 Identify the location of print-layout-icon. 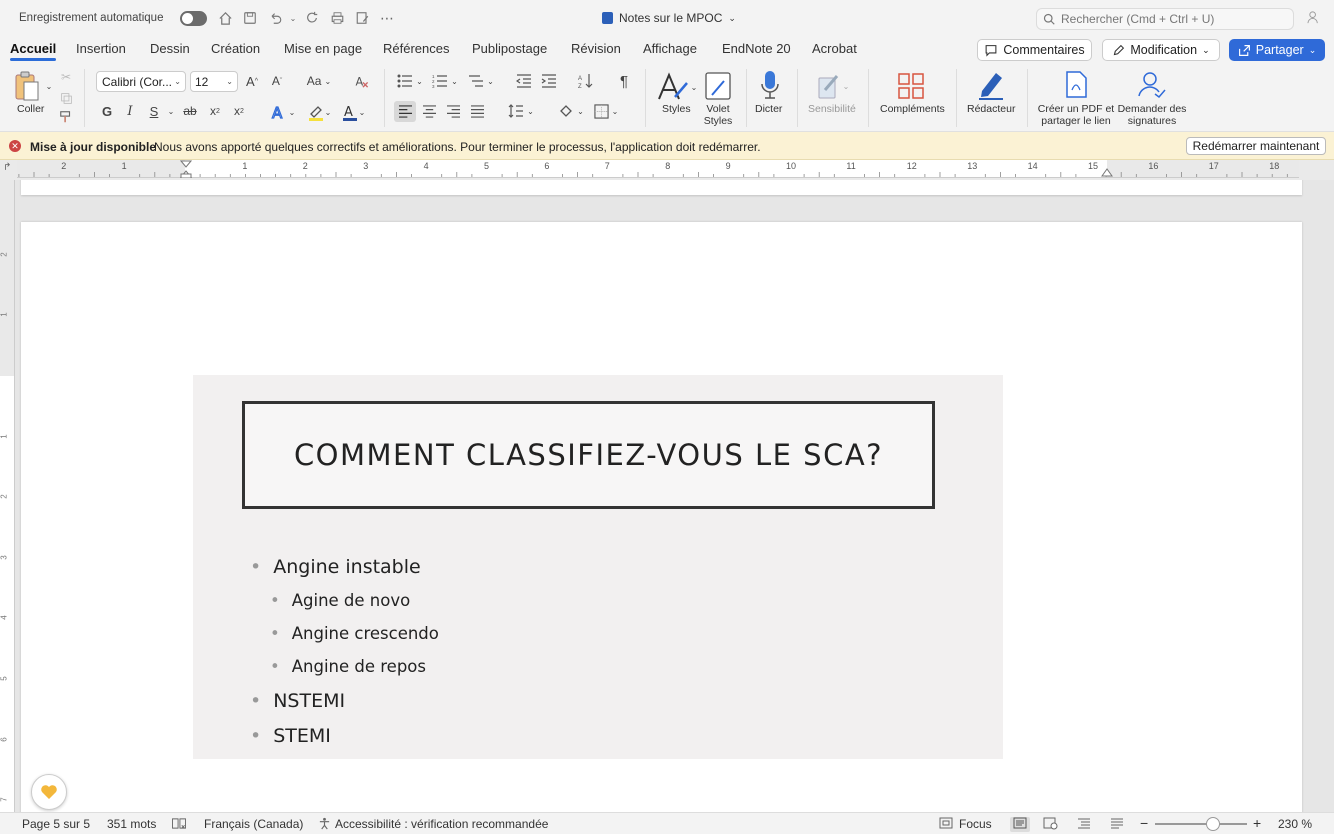
(1020, 824).